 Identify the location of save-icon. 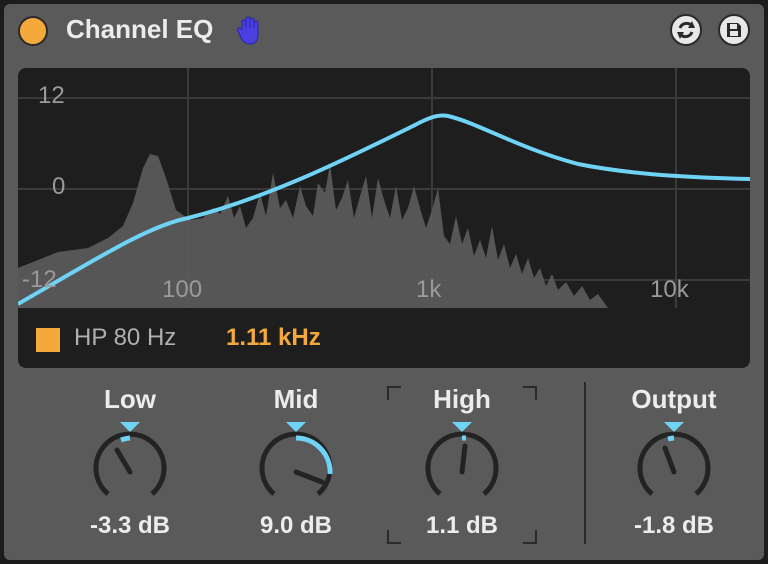
(734, 30).